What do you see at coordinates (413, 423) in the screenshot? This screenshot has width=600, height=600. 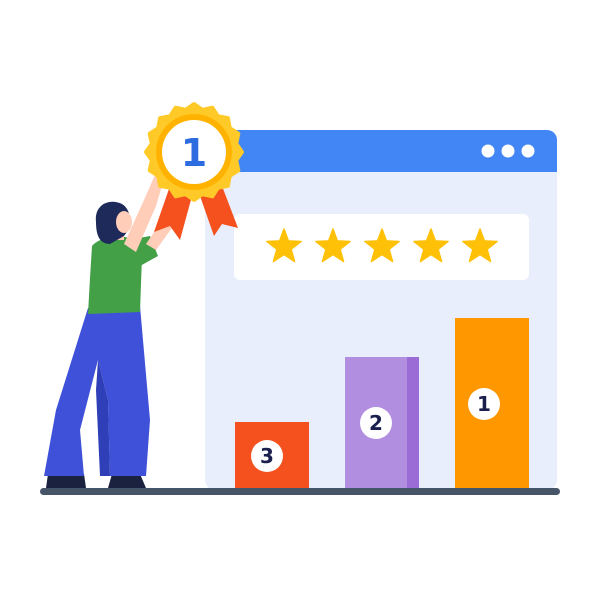 I see `podium-bar-2-side` at bounding box center [413, 423].